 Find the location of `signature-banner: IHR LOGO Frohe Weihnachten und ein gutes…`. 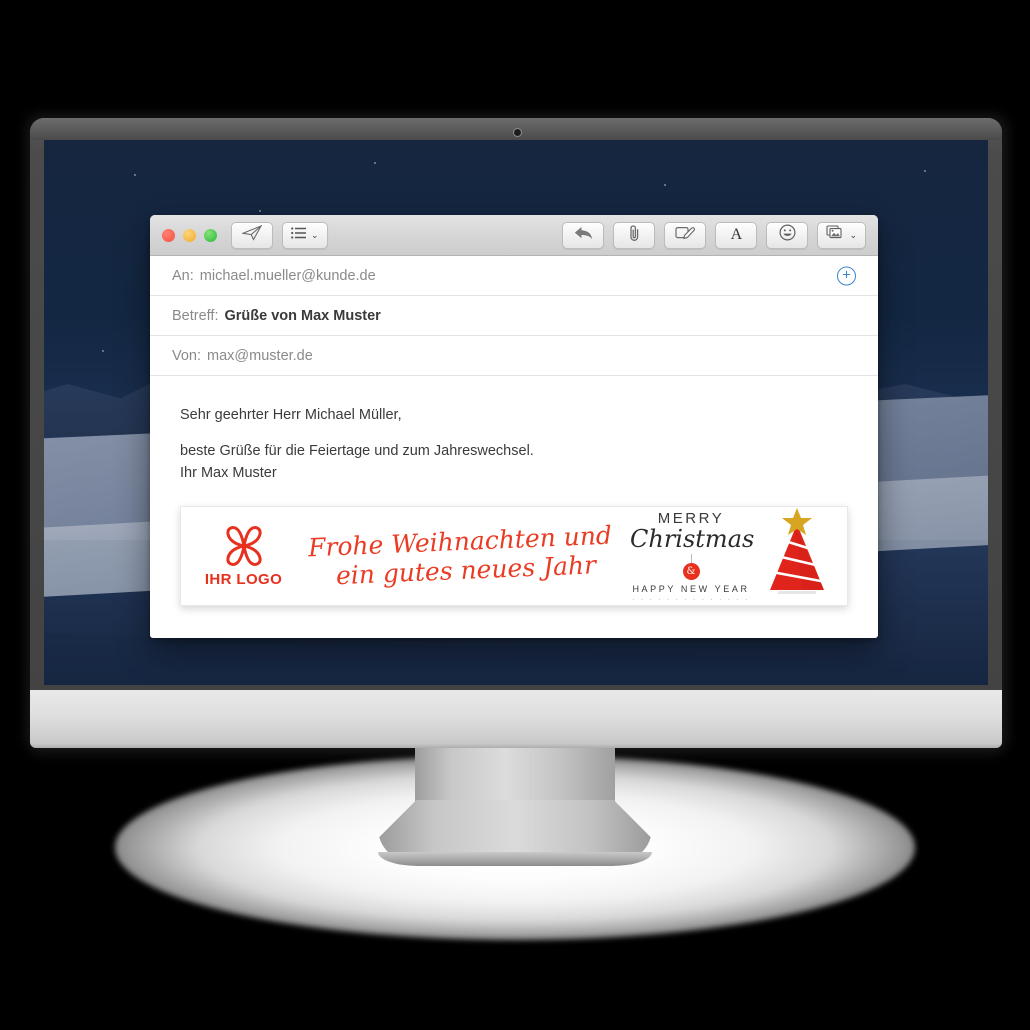

signature-banner: IHR LOGO Frohe Weihnachten und ein gutes… is located at coordinates (514, 556).